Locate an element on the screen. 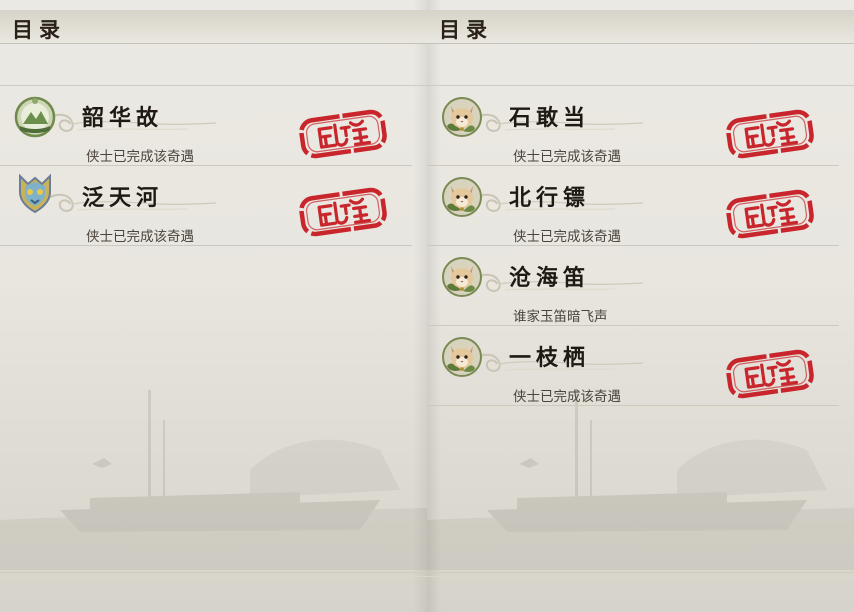  encounter-entry-canghaidi: 沧海笛 谁家玉笛暗飞声 is located at coordinates (633, 286).